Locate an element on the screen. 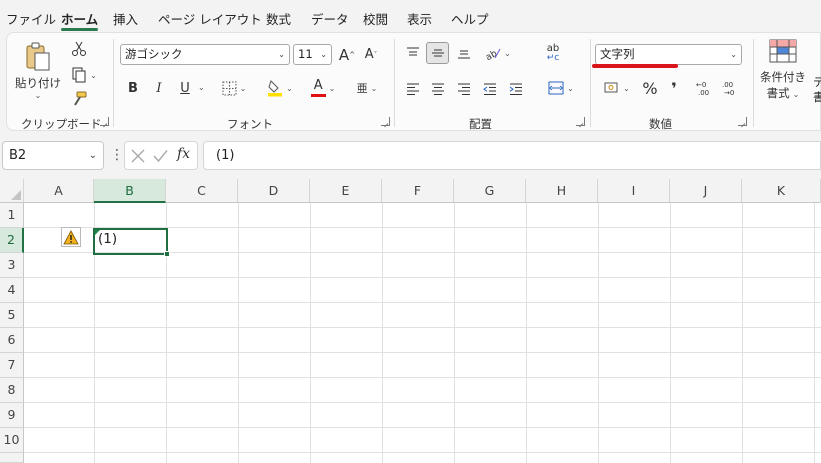  align-top-button is located at coordinates (413, 53).